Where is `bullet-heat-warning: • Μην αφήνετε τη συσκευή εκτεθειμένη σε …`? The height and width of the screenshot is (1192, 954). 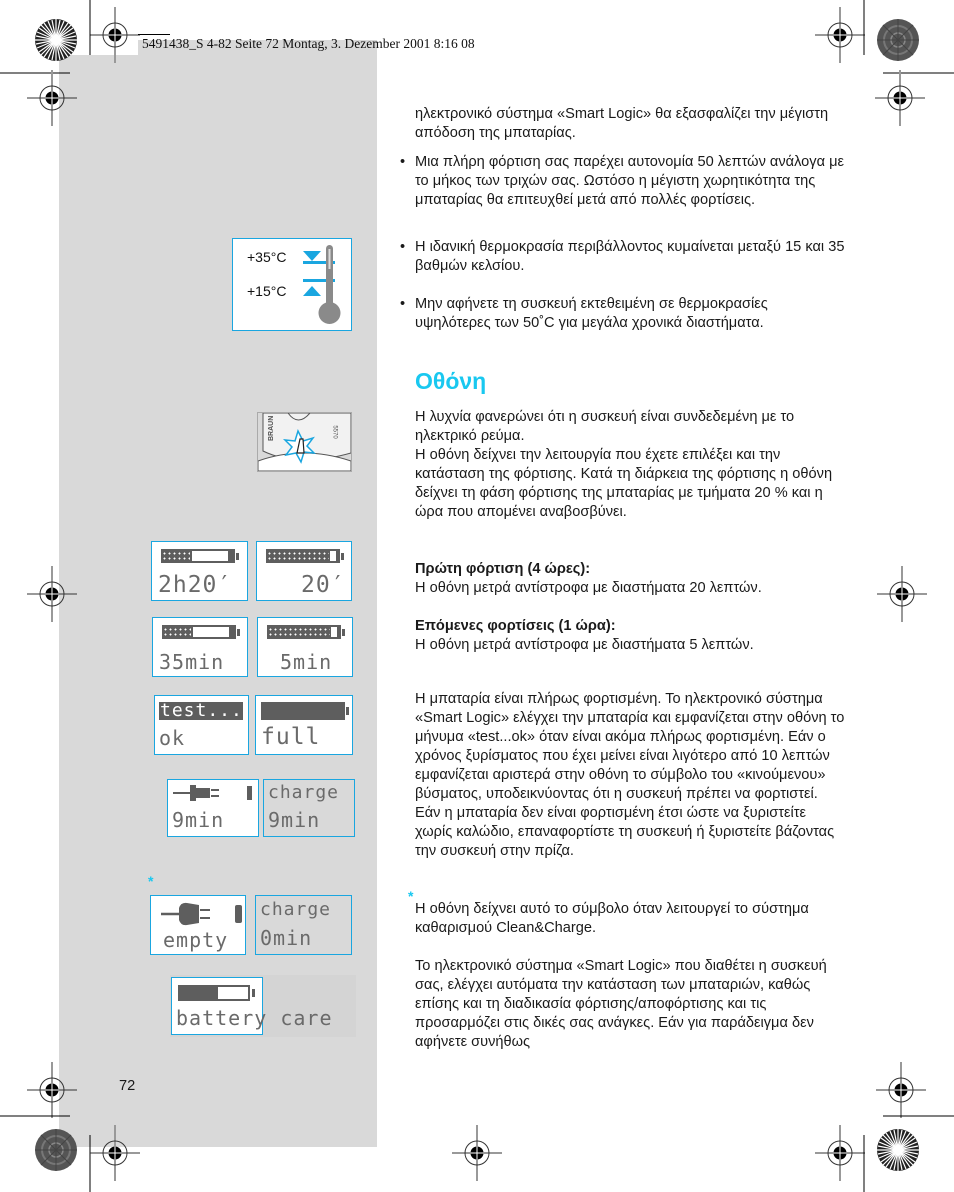
bullet-heat-warning: • Μην αφήνετε τη συσκευή εκτεθειμένη σε … is located at coordinates (622, 314).